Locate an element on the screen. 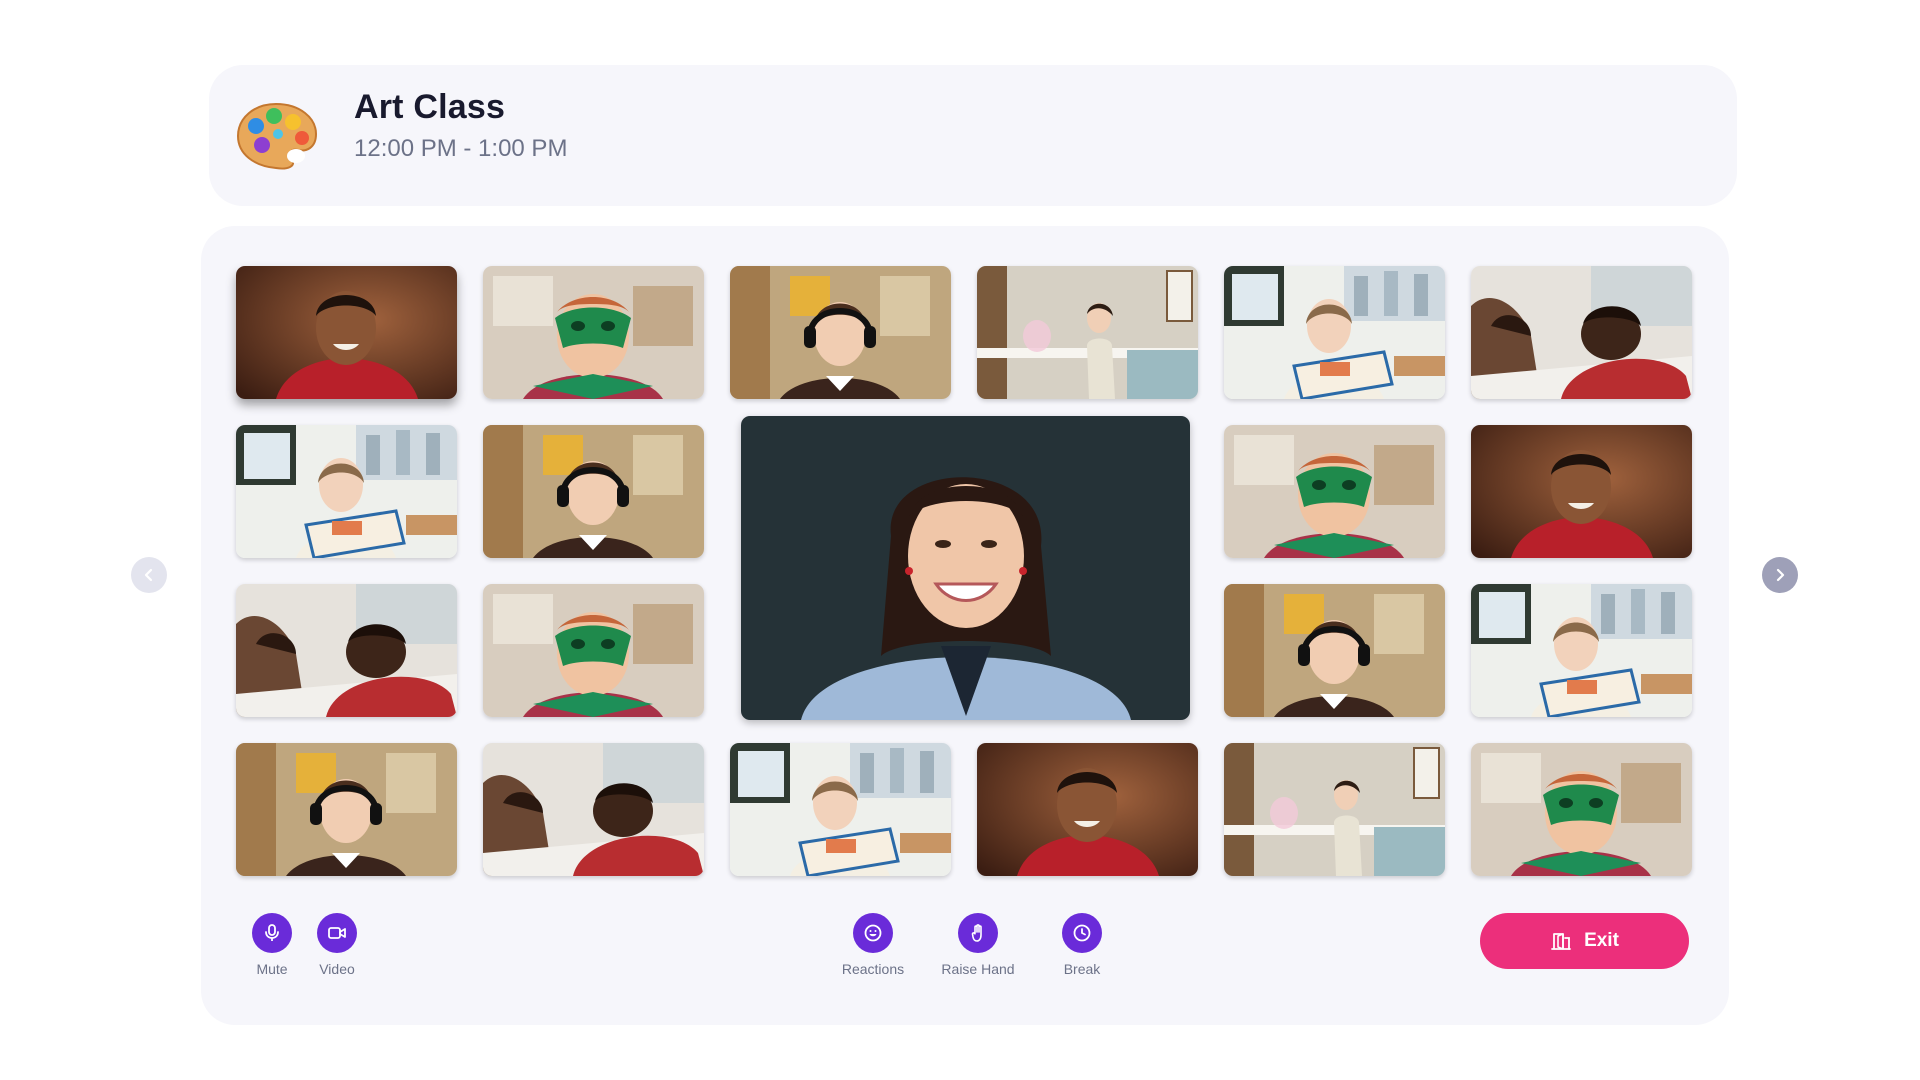  video-button is located at coordinates (337, 933).